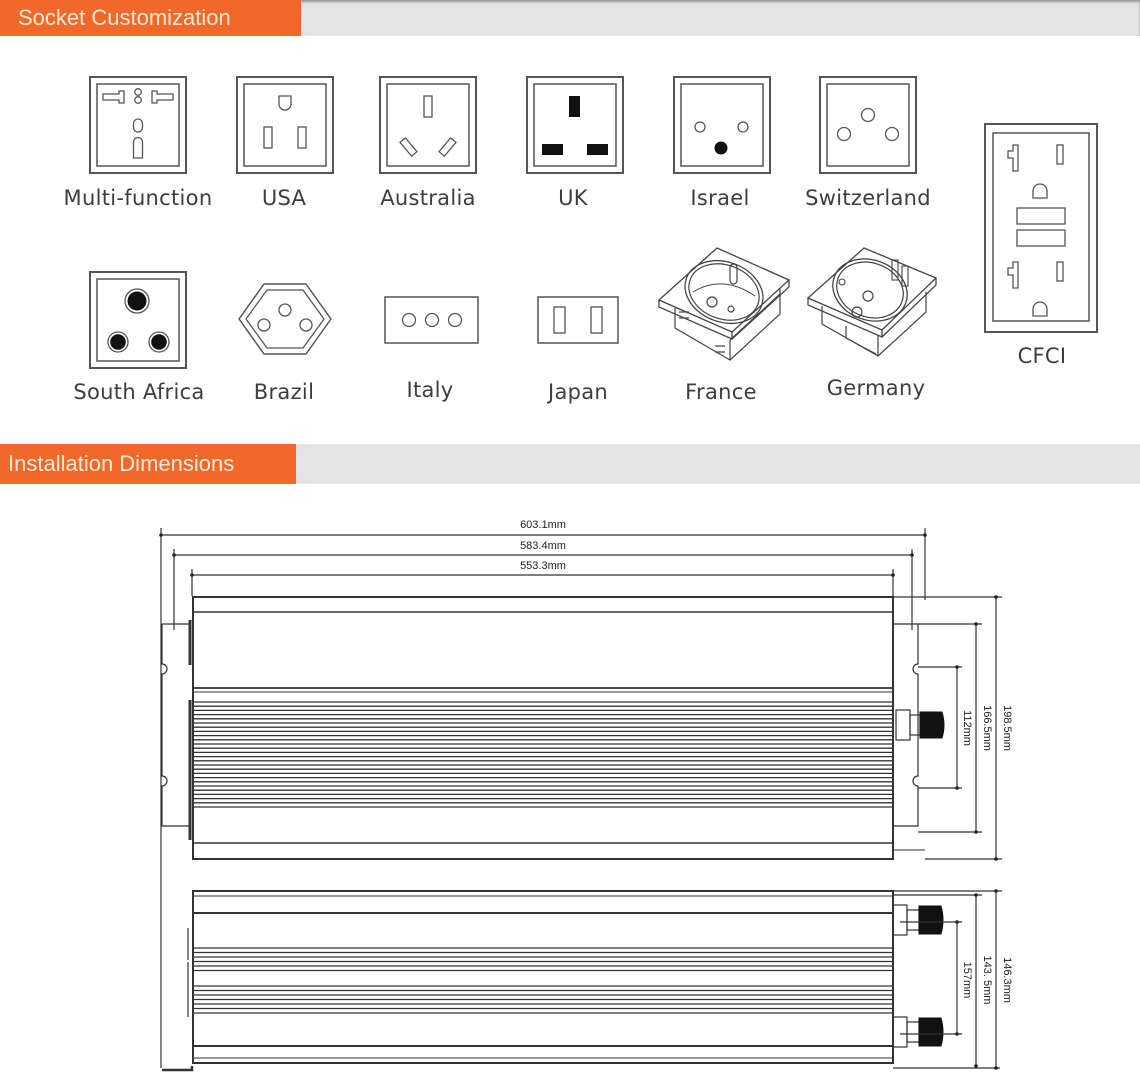 This screenshot has width=1140, height=1078. What do you see at coordinates (987, 980) in the screenshot?
I see `dim-body-height: 143. 5mm` at bounding box center [987, 980].